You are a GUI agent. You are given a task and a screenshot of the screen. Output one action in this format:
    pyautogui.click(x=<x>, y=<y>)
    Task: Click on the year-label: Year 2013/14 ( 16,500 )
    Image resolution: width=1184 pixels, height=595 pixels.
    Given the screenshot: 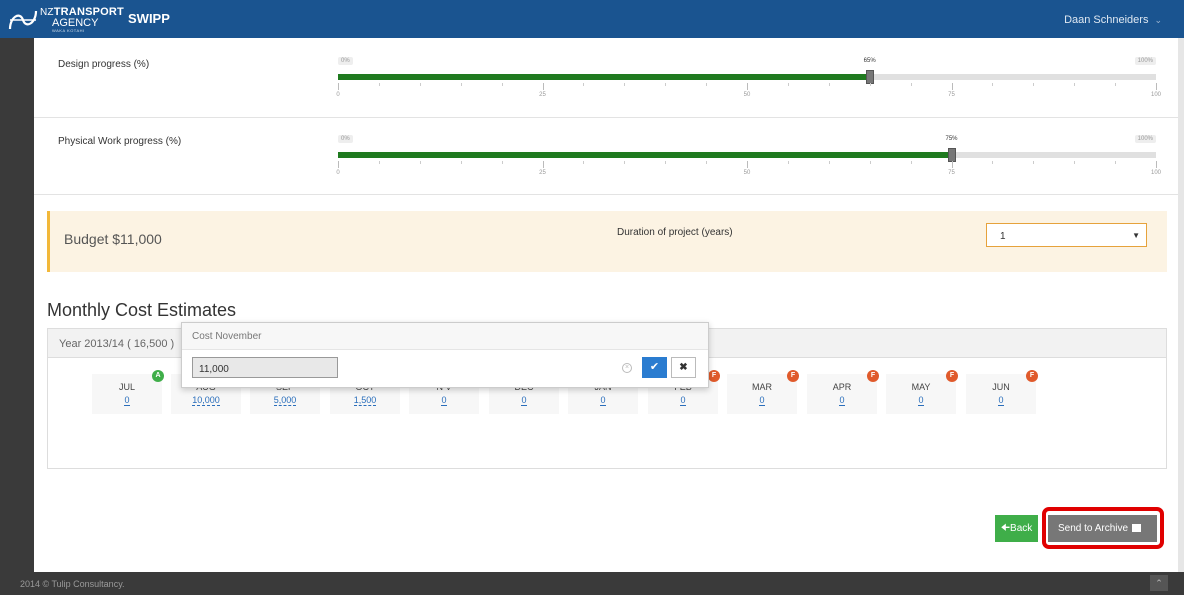 What is the action you would take?
    pyautogui.click(x=117, y=344)
    